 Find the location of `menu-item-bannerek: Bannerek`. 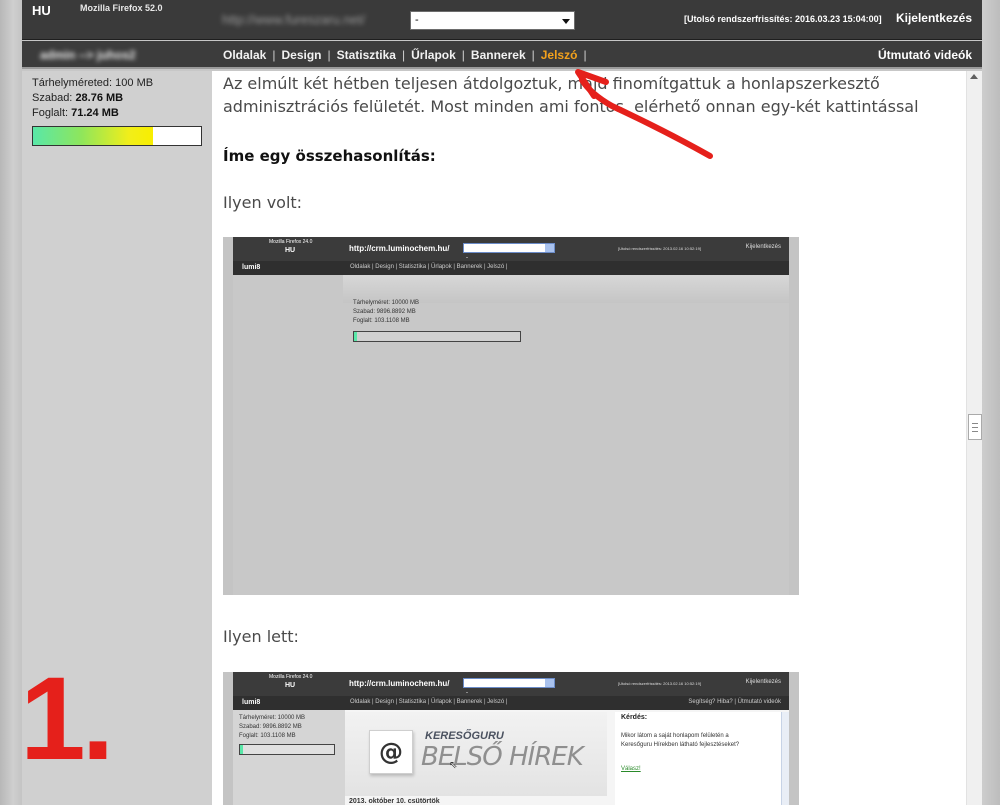

menu-item-bannerek: Bannerek is located at coordinates (498, 55).